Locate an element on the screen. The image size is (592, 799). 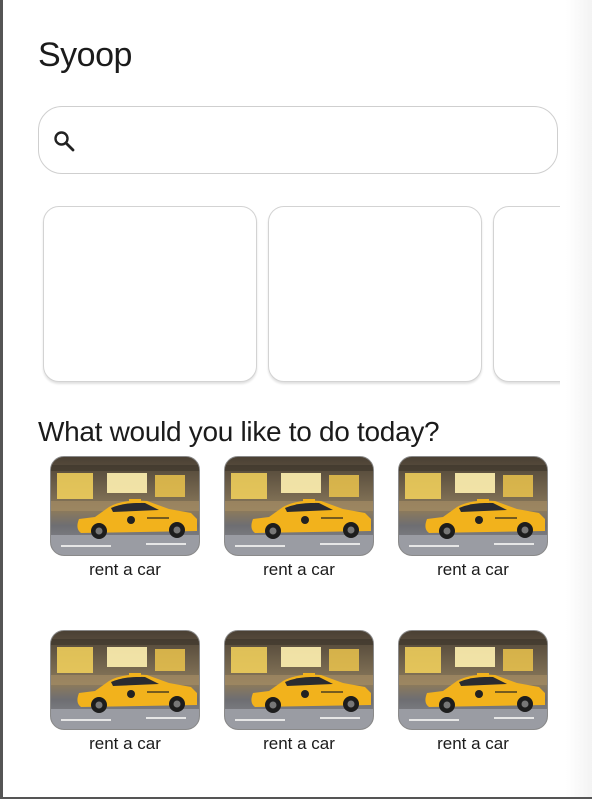
section-heading: What would you like to do today? is located at coordinates (239, 431).